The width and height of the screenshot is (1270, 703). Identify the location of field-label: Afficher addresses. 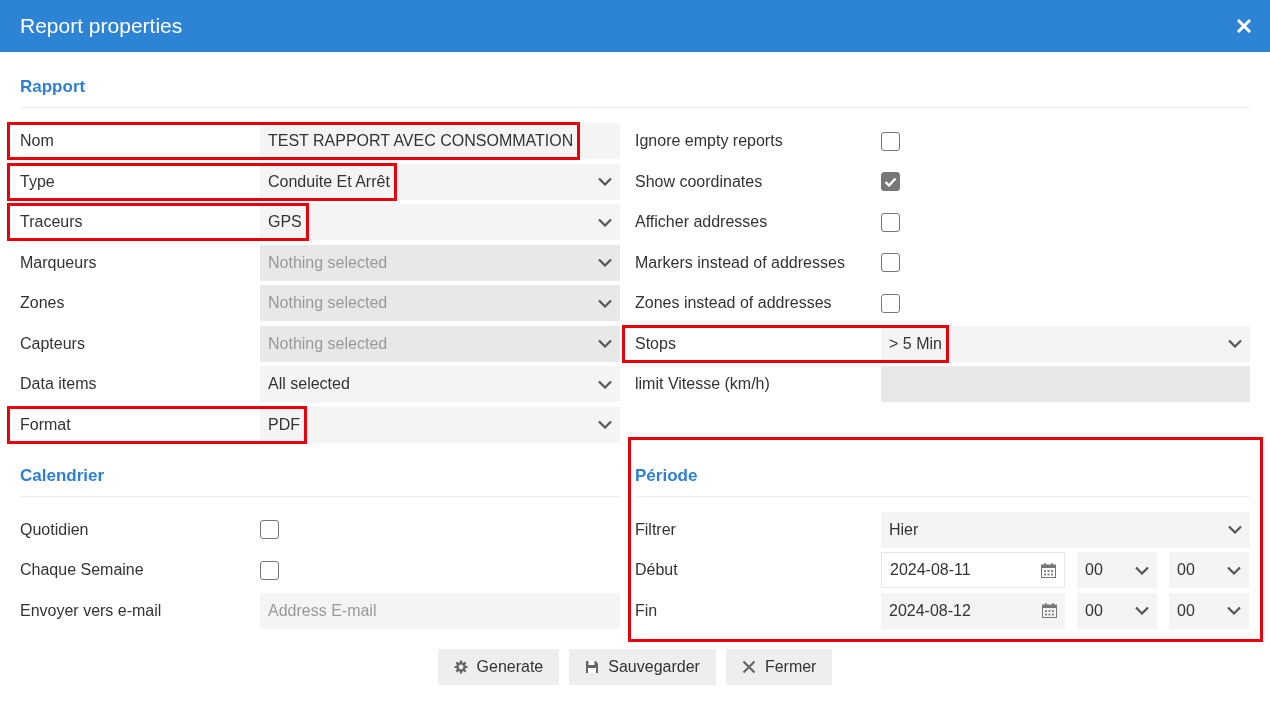
(702, 222).